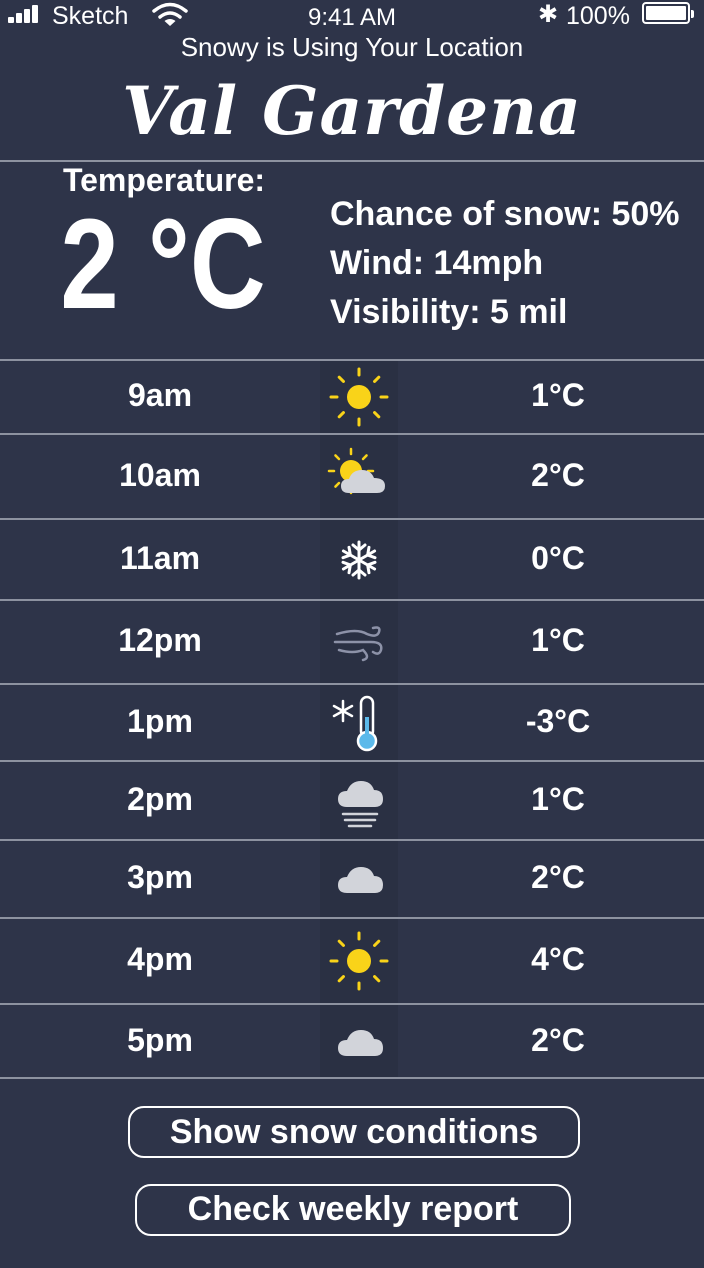  I want to click on visibility: Visibility: 5 mil, so click(449, 312).